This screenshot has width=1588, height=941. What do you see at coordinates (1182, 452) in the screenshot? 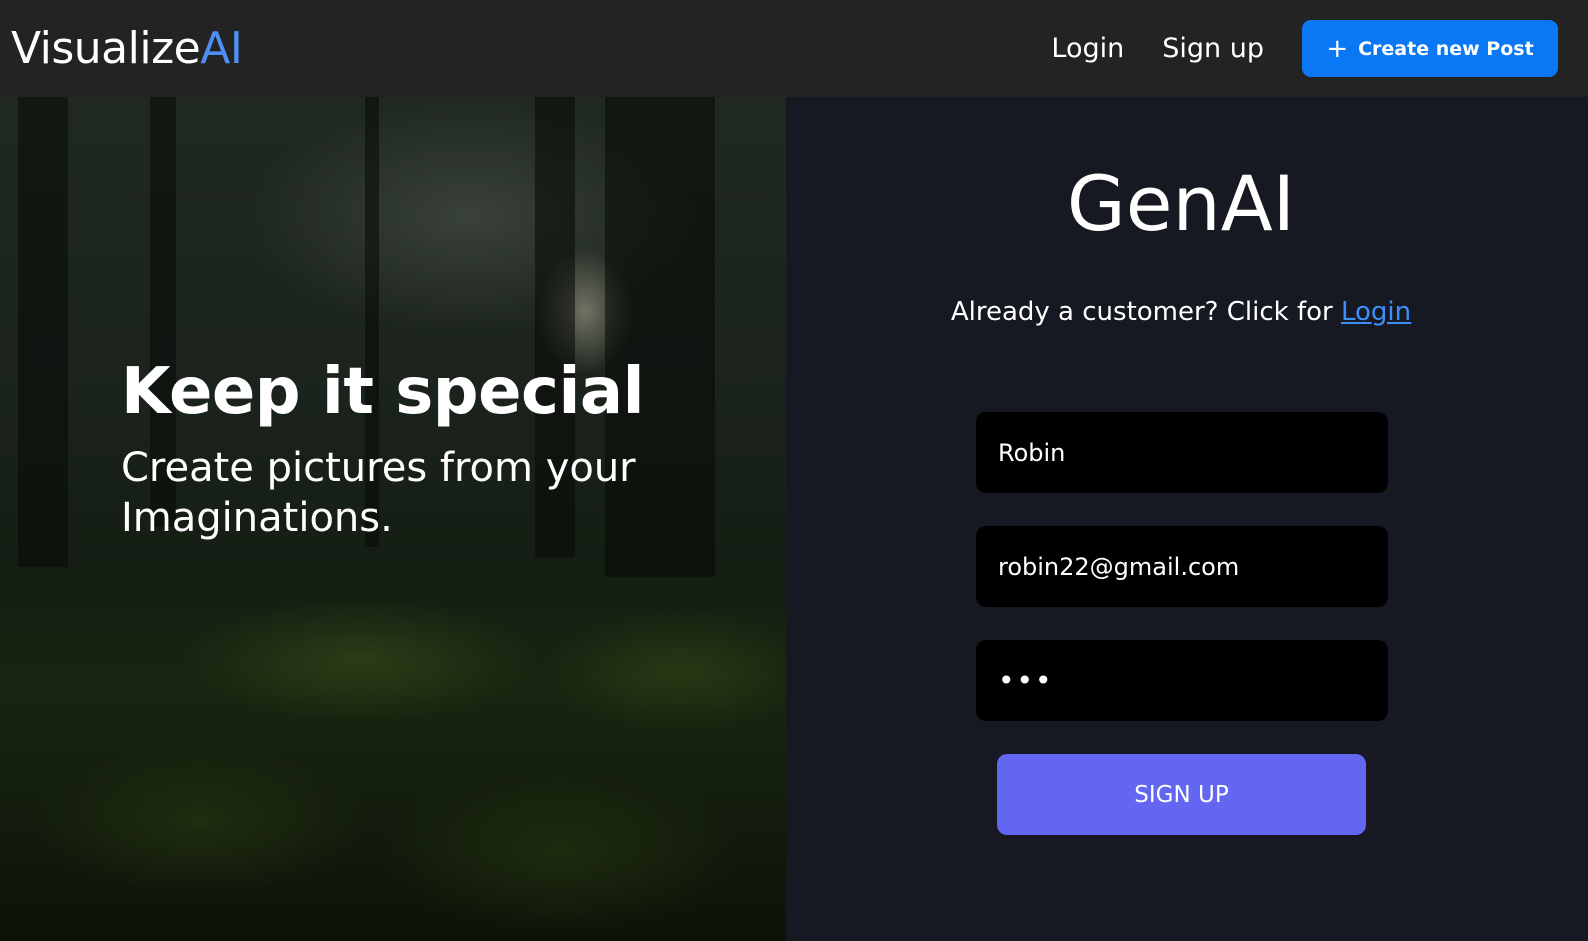
I see `name-input: Robin` at bounding box center [1182, 452].